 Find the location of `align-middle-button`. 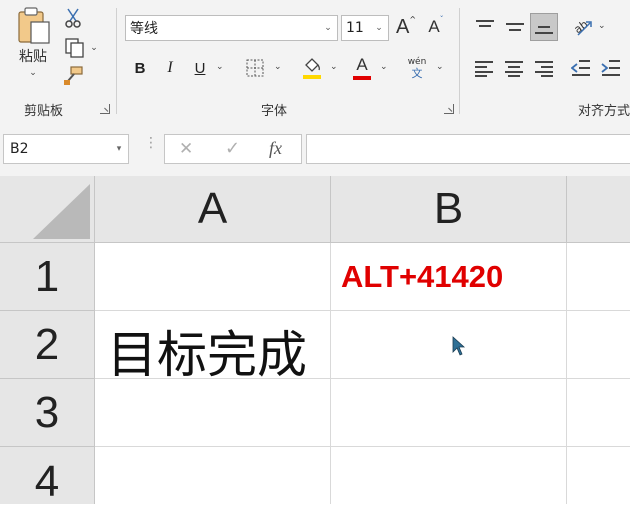

align-middle-button is located at coordinates (515, 27).